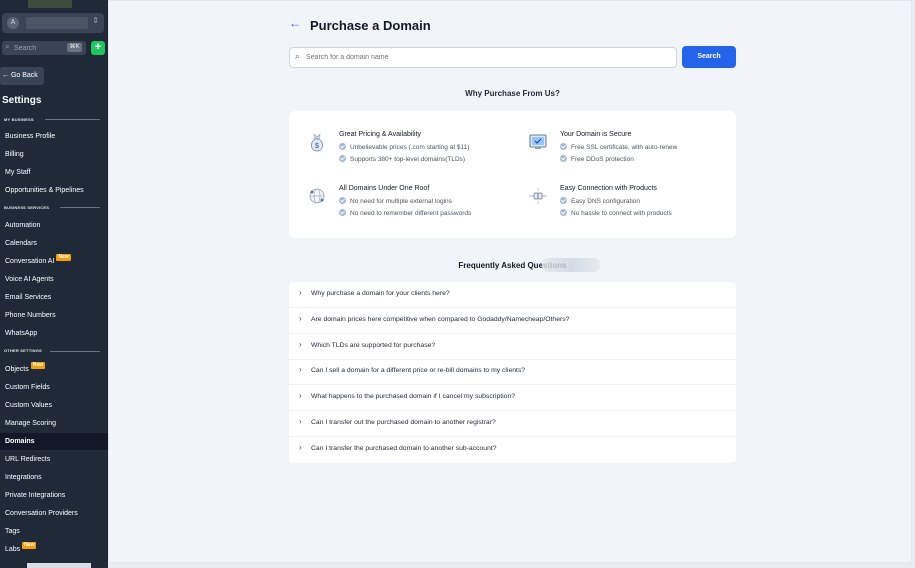 The width and height of the screenshot is (915, 568). Describe the element at coordinates (54, 225) in the screenshot. I see `sidebar-item-automation: Automation` at that location.